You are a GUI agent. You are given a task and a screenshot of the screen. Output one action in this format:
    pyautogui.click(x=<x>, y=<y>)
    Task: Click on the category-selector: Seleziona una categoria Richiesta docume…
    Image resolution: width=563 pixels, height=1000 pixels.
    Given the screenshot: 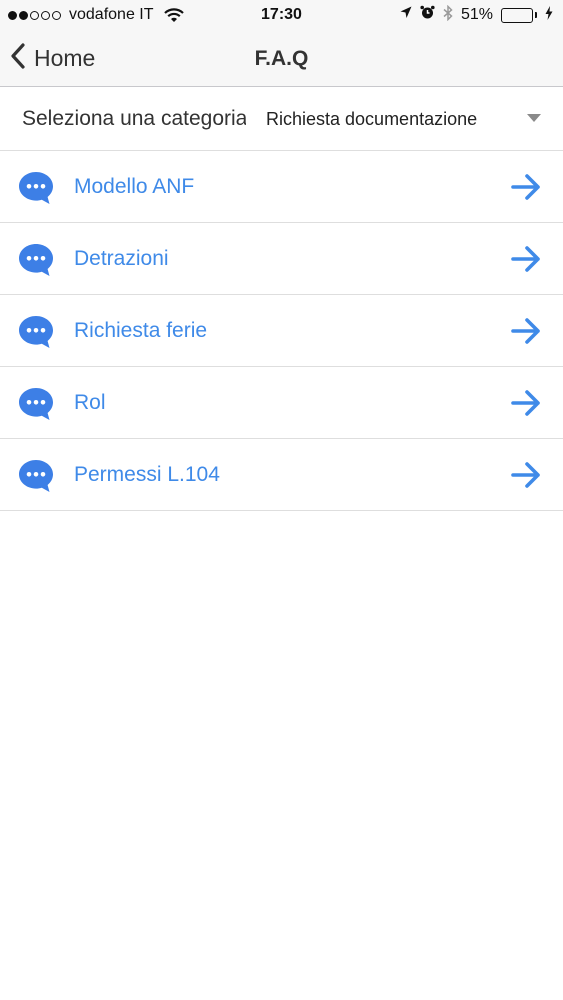 What is the action you would take?
    pyautogui.click(x=281, y=119)
    